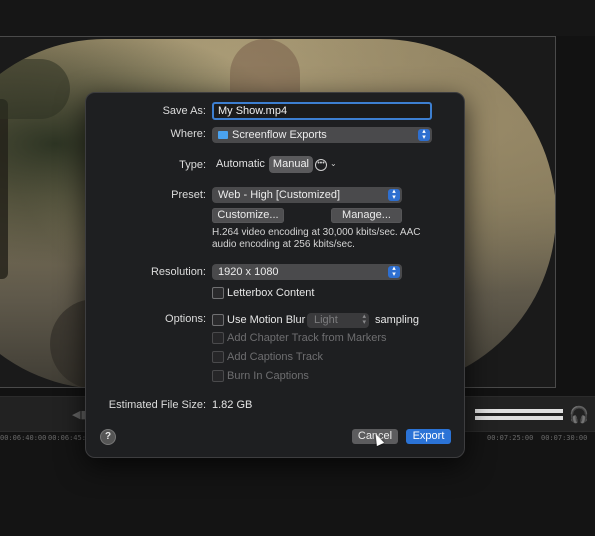 The height and width of the screenshot is (536, 595). What do you see at coordinates (322, 111) in the screenshot?
I see `save-as-input: My Show.mp4` at bounding box center [322, 111].